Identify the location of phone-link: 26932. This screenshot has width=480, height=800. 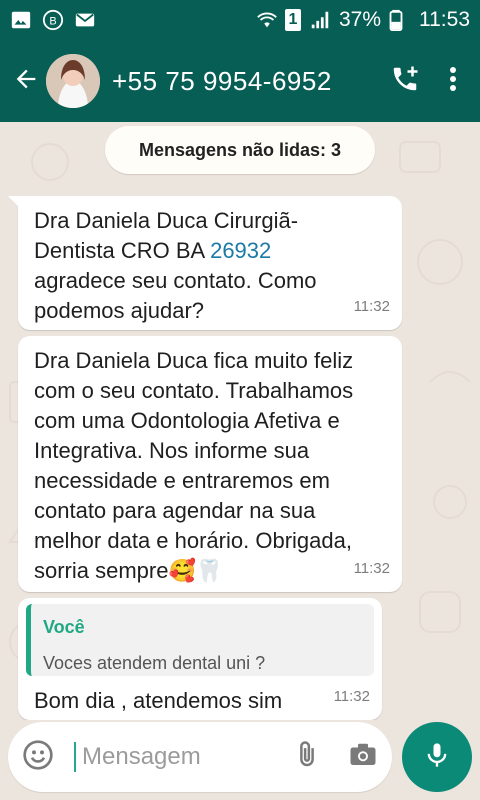
(240, 250).